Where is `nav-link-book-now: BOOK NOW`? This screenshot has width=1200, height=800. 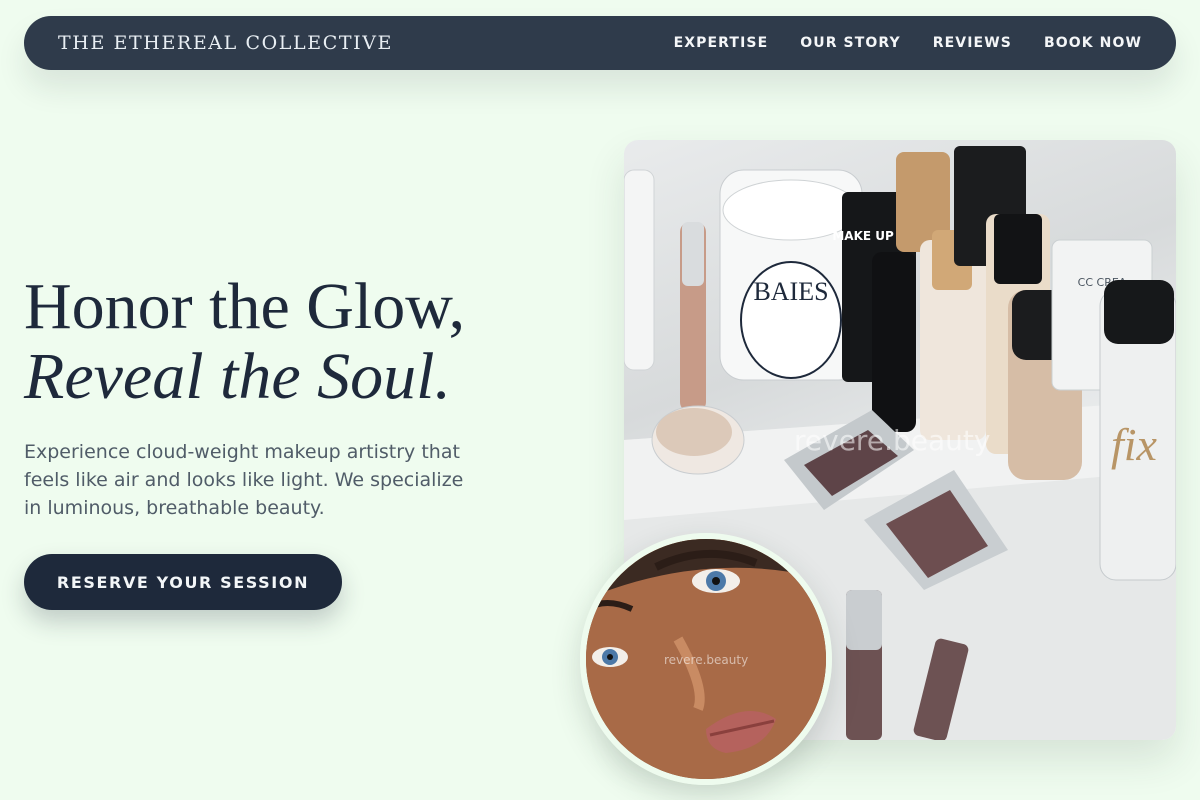
nav-link-book-now: BOOK NOW is located at coordinates (1093, 43).